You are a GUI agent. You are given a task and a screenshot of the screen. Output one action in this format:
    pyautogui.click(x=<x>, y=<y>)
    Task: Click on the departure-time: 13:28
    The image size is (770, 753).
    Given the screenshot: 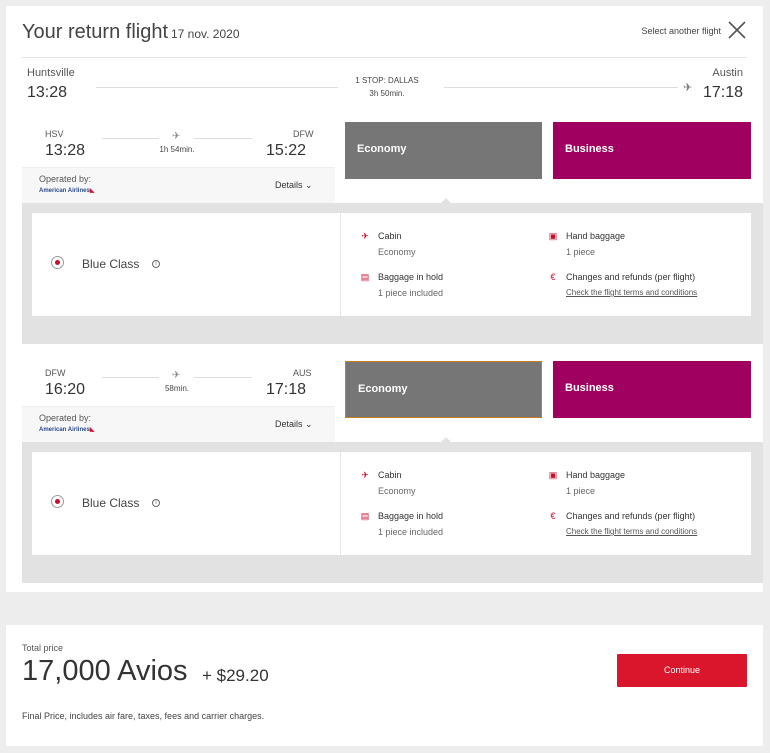 What is the action you would take?
    pyautogui.click(x=47, y=92)
    